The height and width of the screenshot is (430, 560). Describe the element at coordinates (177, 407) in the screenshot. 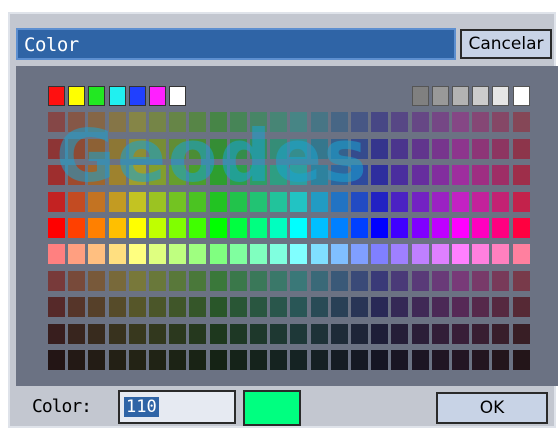

I see `color-value-input: 110` at that location.